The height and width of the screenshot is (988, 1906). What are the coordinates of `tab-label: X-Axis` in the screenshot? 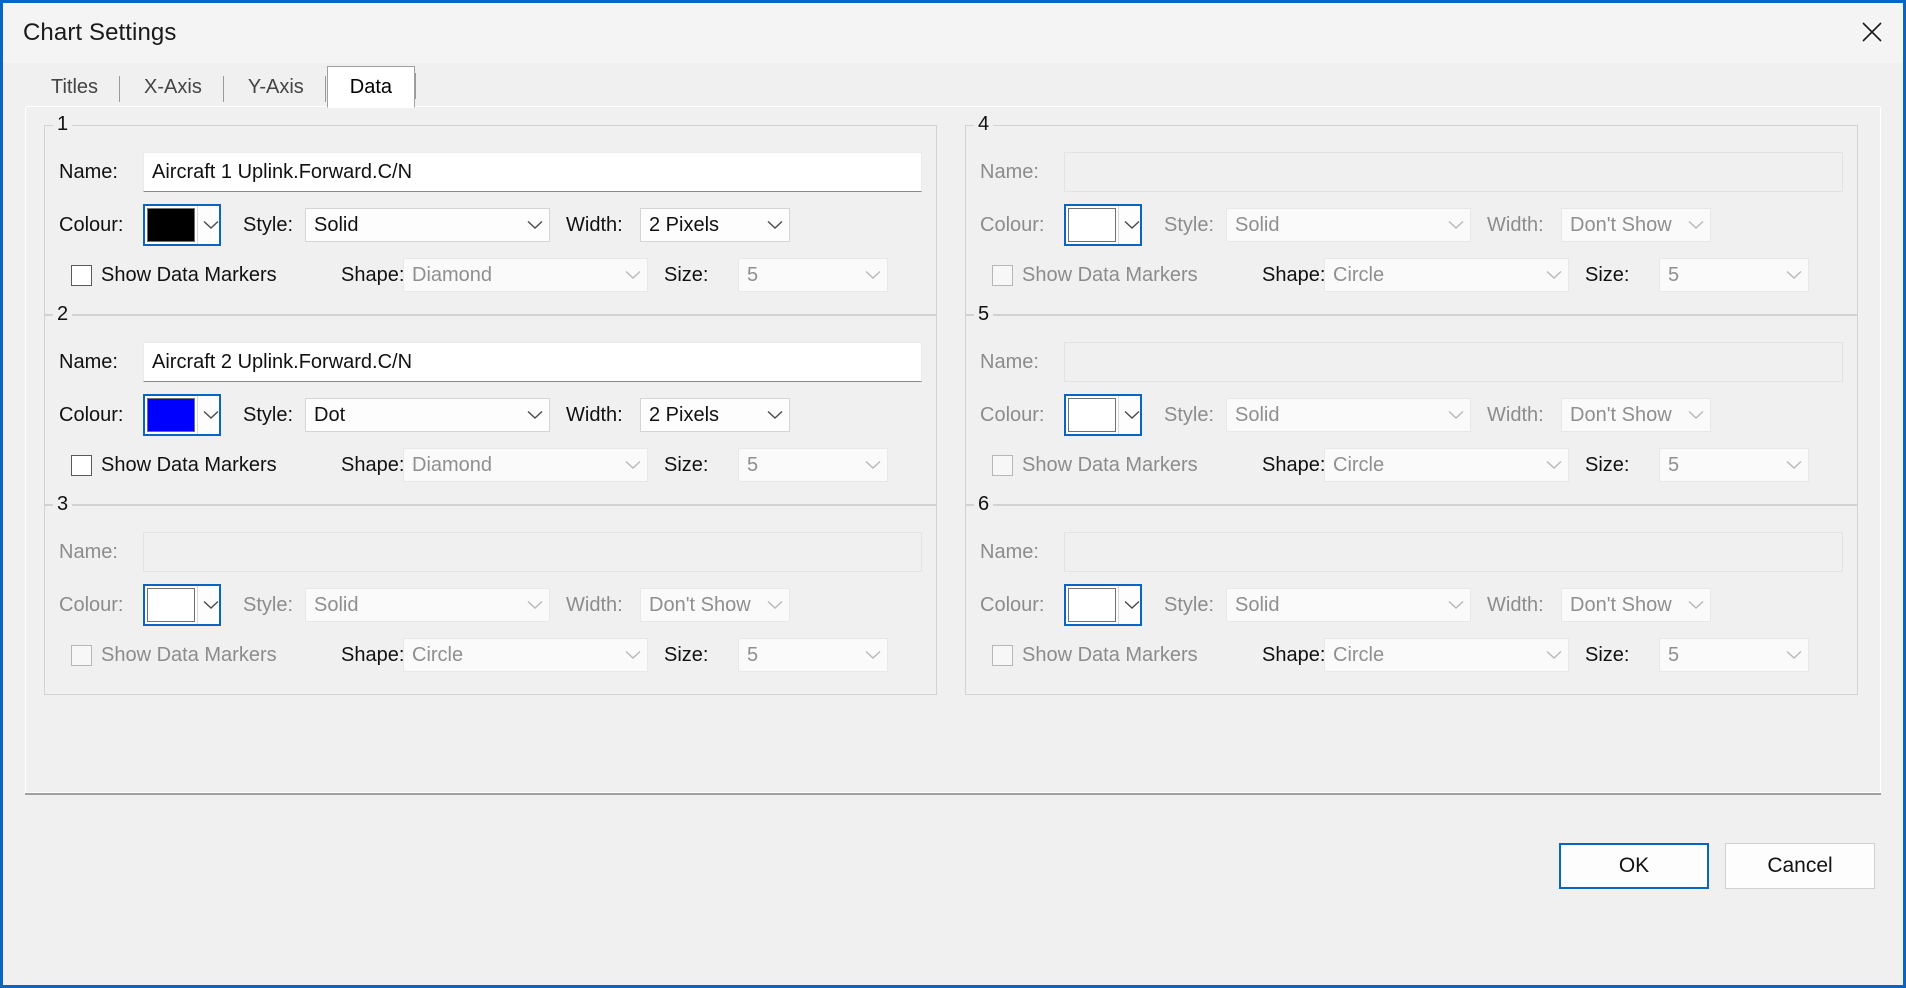 It's located at (173, 87).